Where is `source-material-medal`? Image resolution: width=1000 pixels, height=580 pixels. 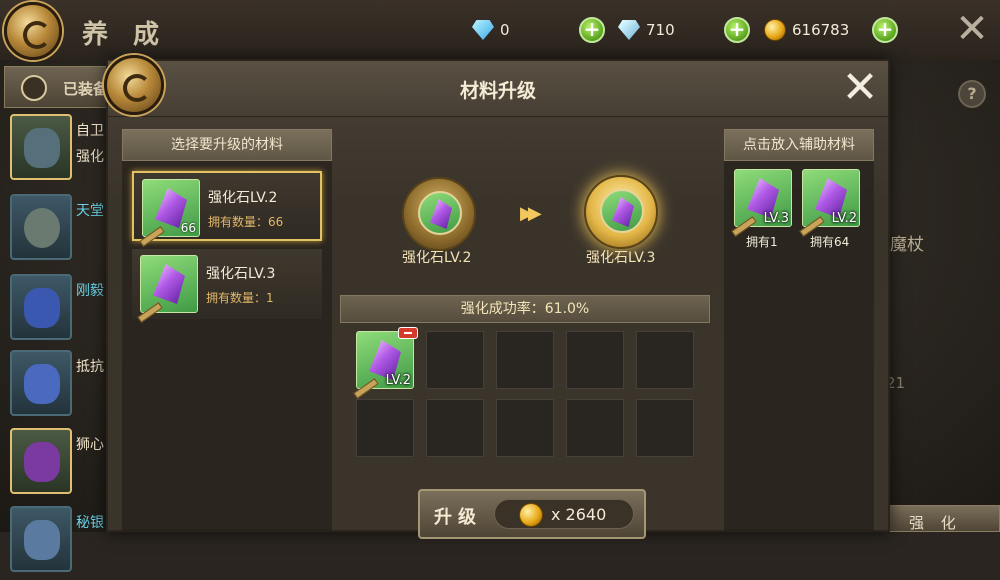 source-material-medal is located at coordinates (439, 214).